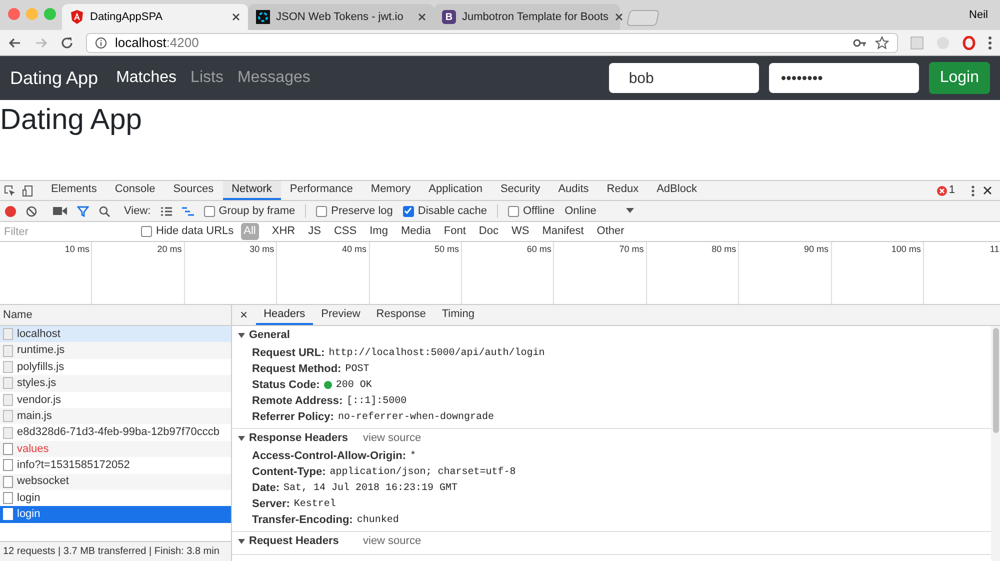  I want to click on inspect-icon, so click(10, 190).